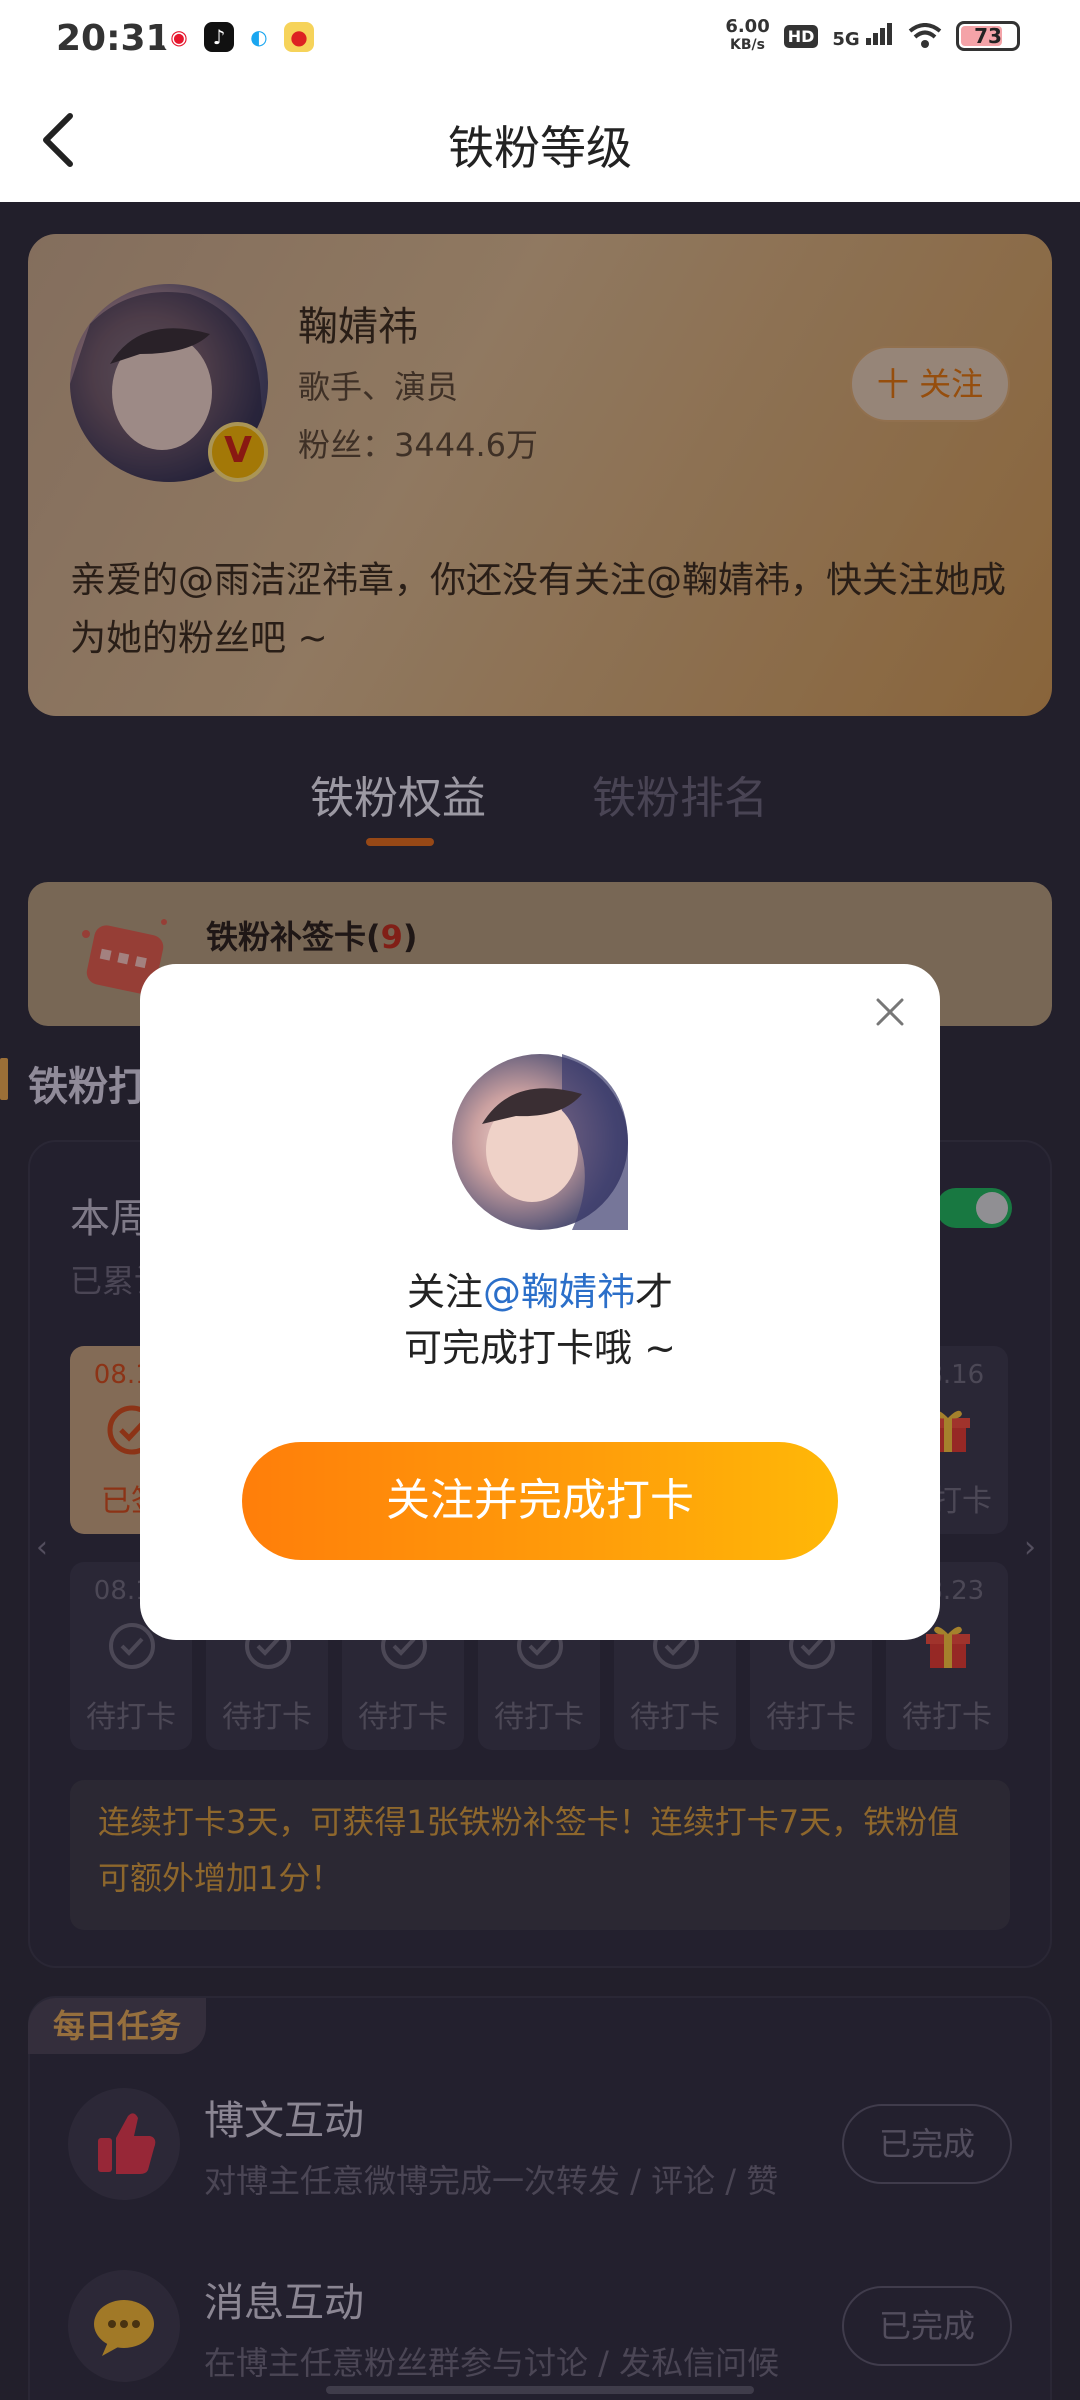 The height and width of the screenshot is (2400, 1080). Describe the element at coordinates (654, 1292) in the screenshot. I see `modal-text-suffix: 才` at that location.